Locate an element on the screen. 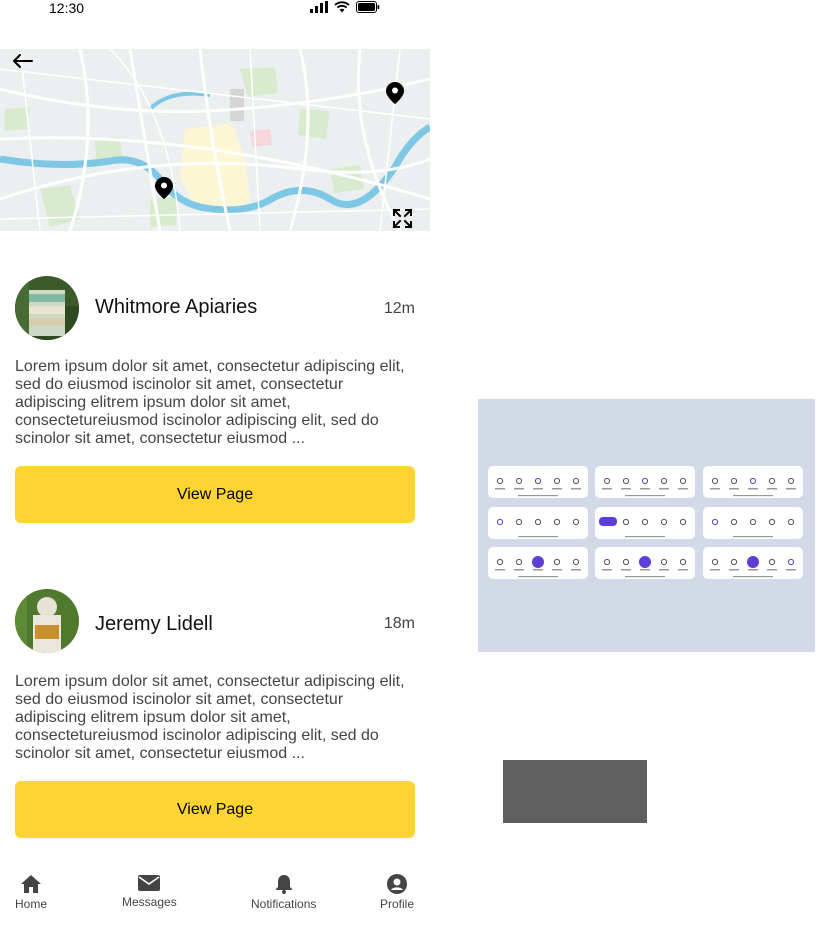 This screenshot has width=816, height=932. post-timestamp: 12m is located at coordinates (399, 308).